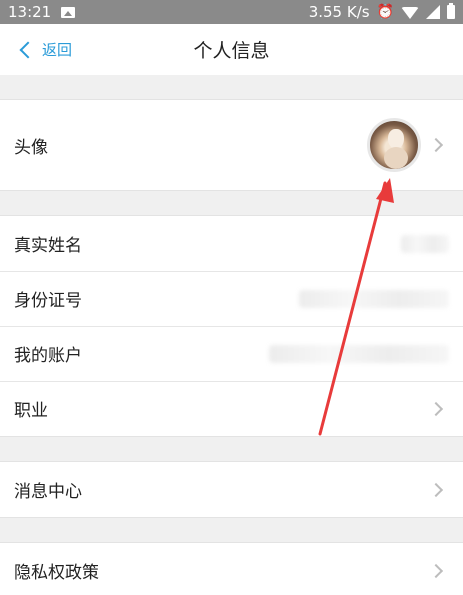 The width and height of the screenshot is (463, 595). I want to click on privacy-policy-row: 隐私权政策, so click(231, 569).